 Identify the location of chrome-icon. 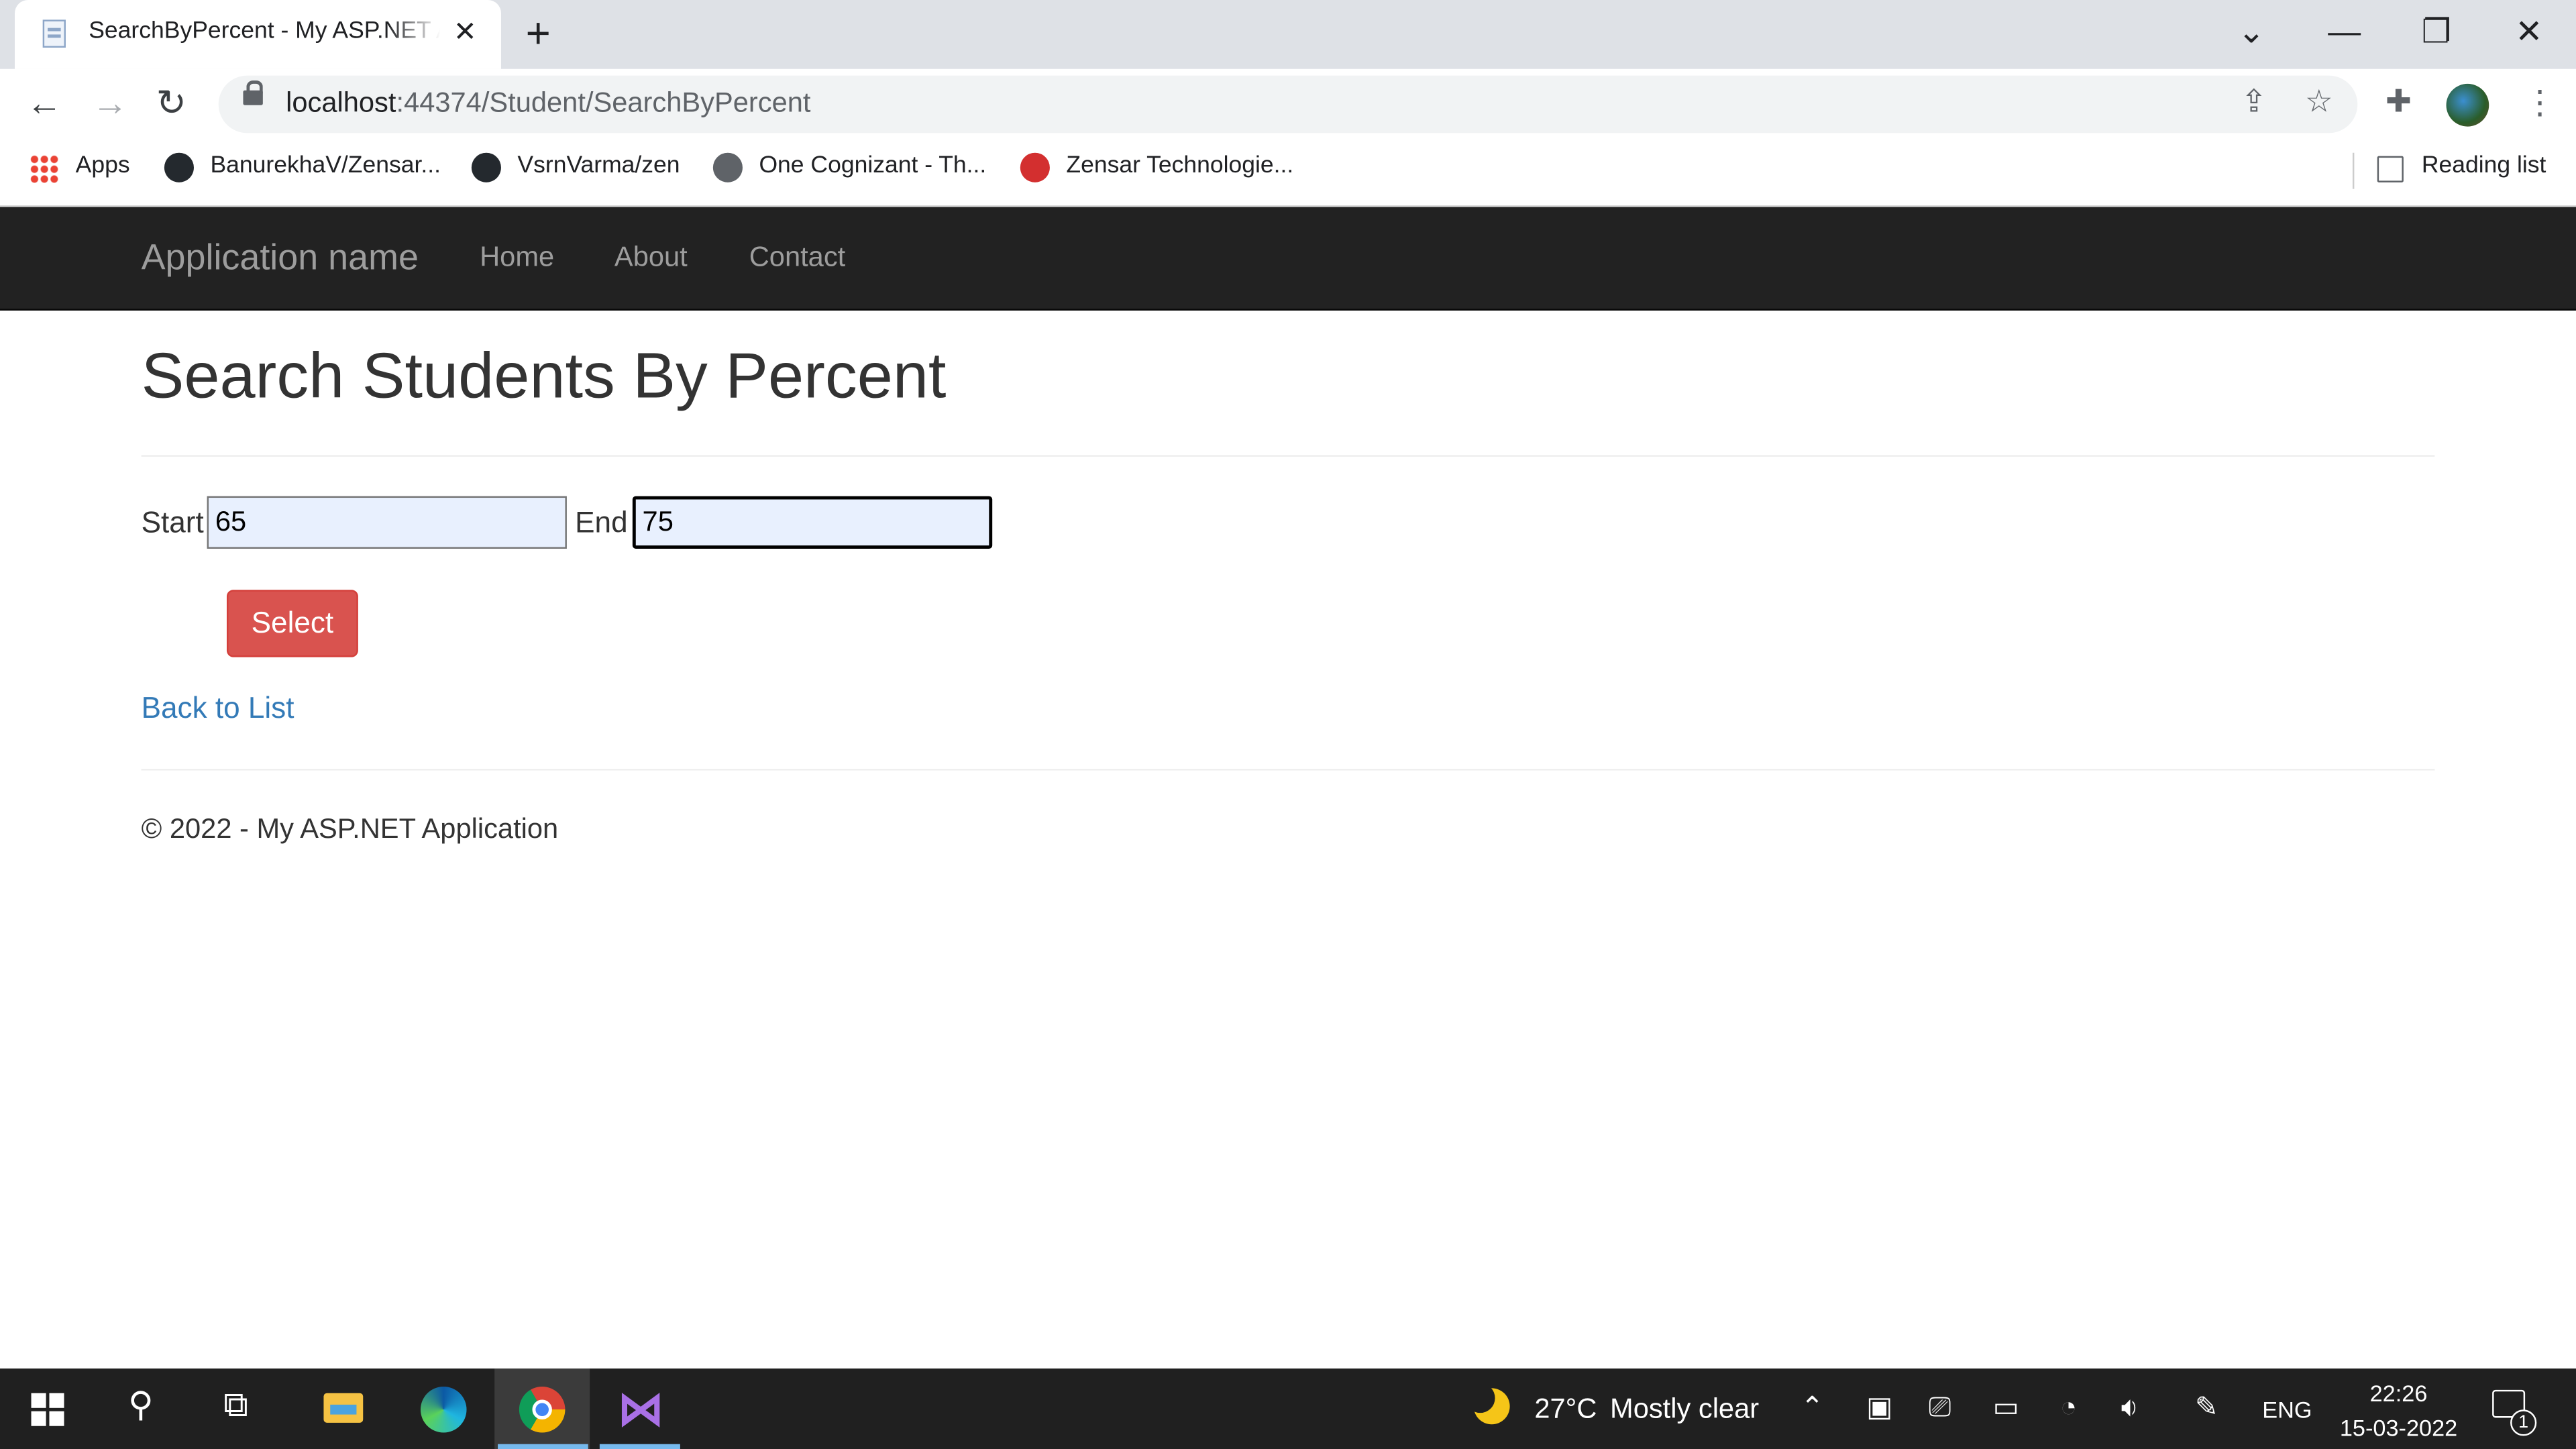
(542, 1409).